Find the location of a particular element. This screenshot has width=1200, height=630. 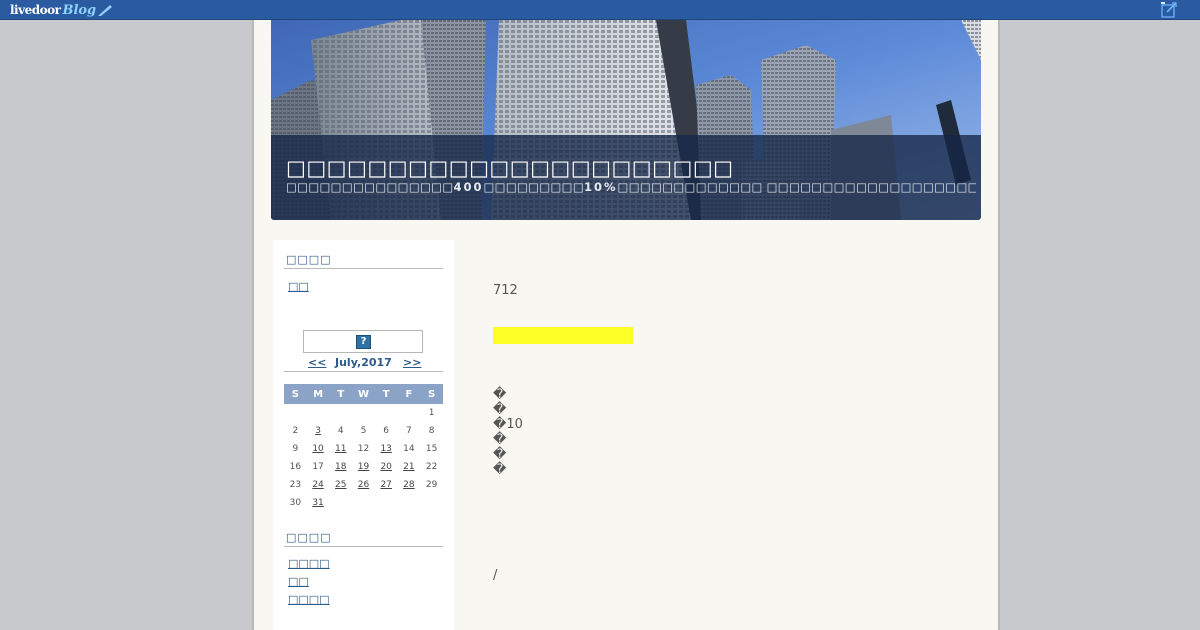

calendar-day: 12 is located at coordinates (363, 449).